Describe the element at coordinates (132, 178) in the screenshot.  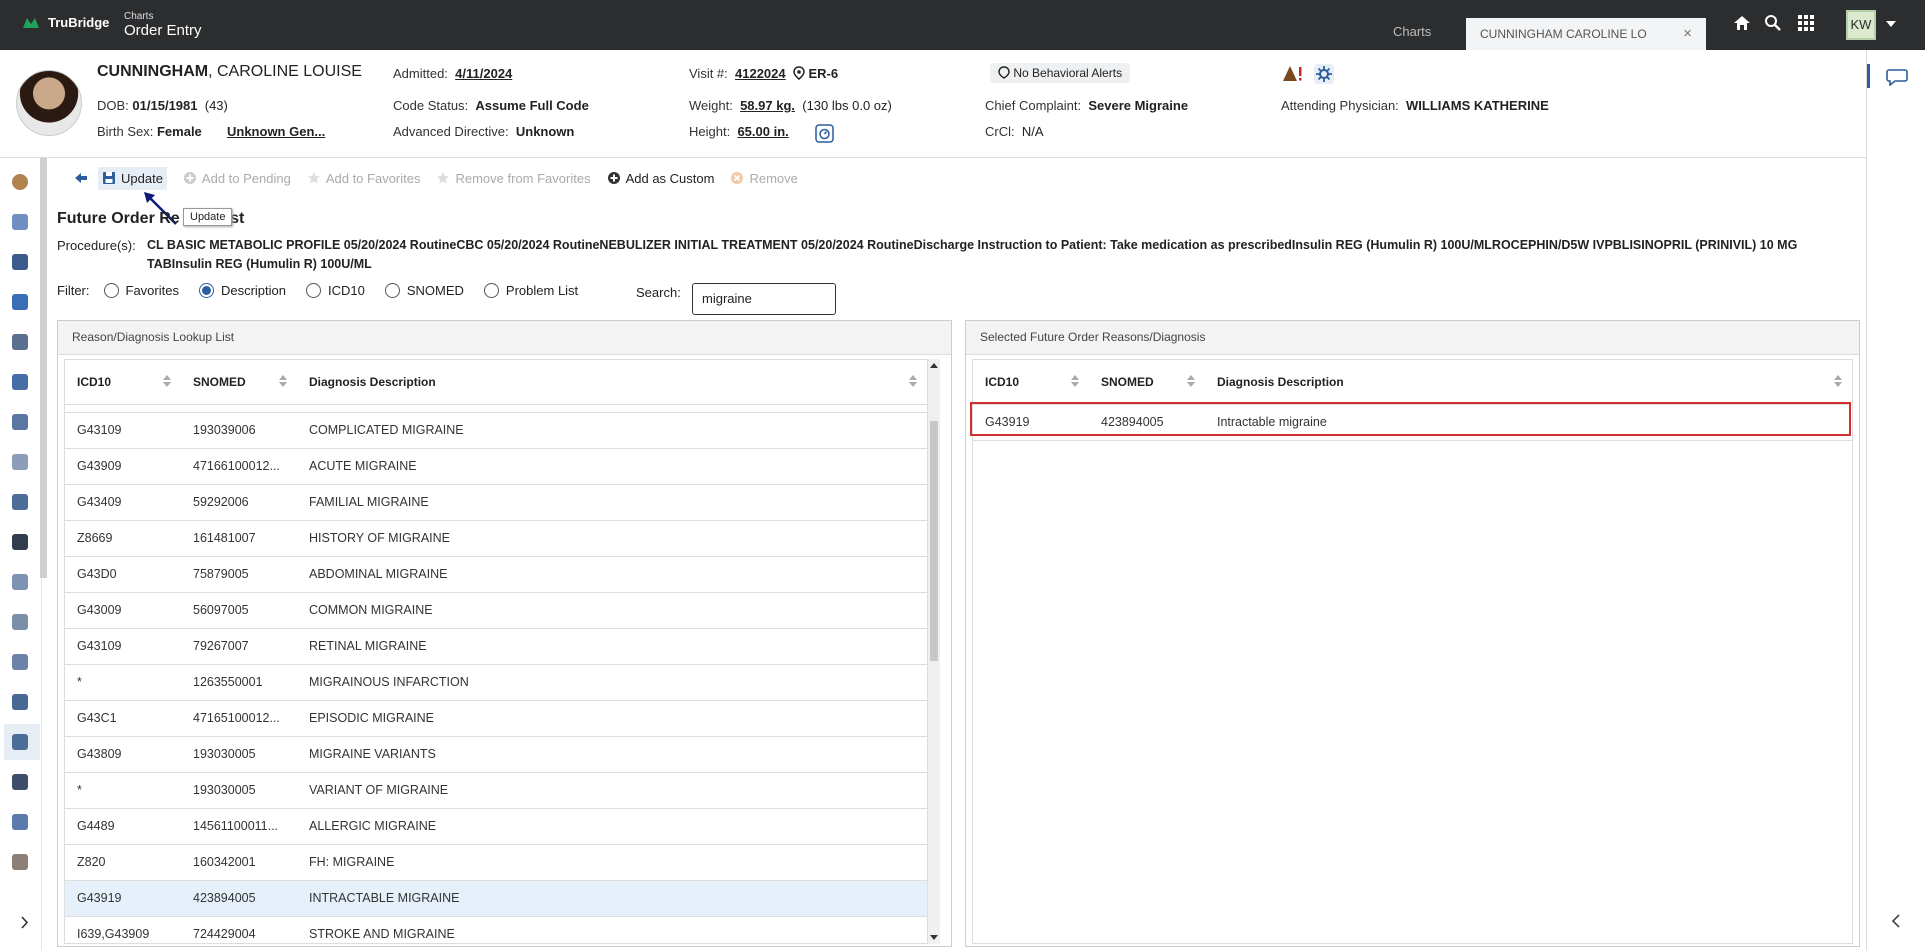
I see `update-button: Update` at that location.